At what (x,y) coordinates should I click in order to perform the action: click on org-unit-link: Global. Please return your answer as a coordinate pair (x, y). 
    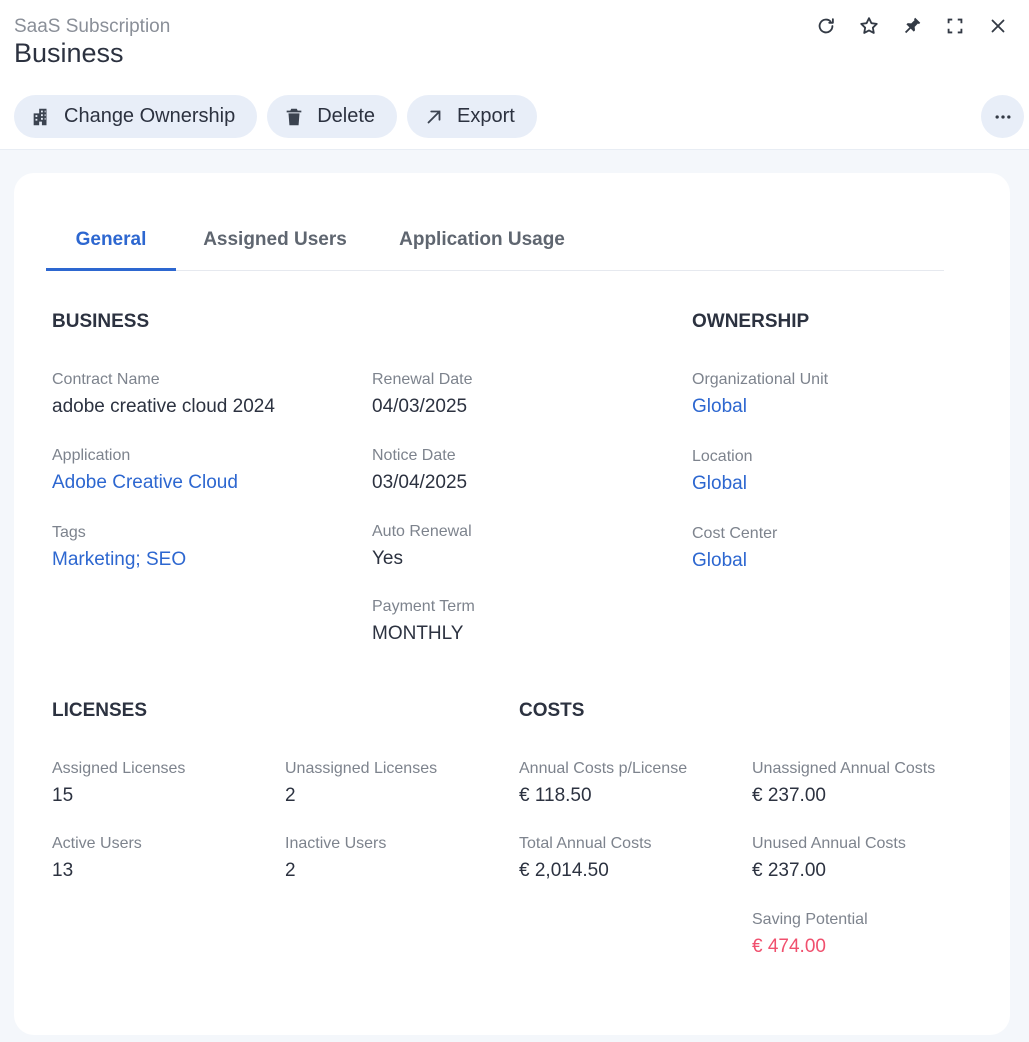
    Looking at the image, I should click on (760, 407).